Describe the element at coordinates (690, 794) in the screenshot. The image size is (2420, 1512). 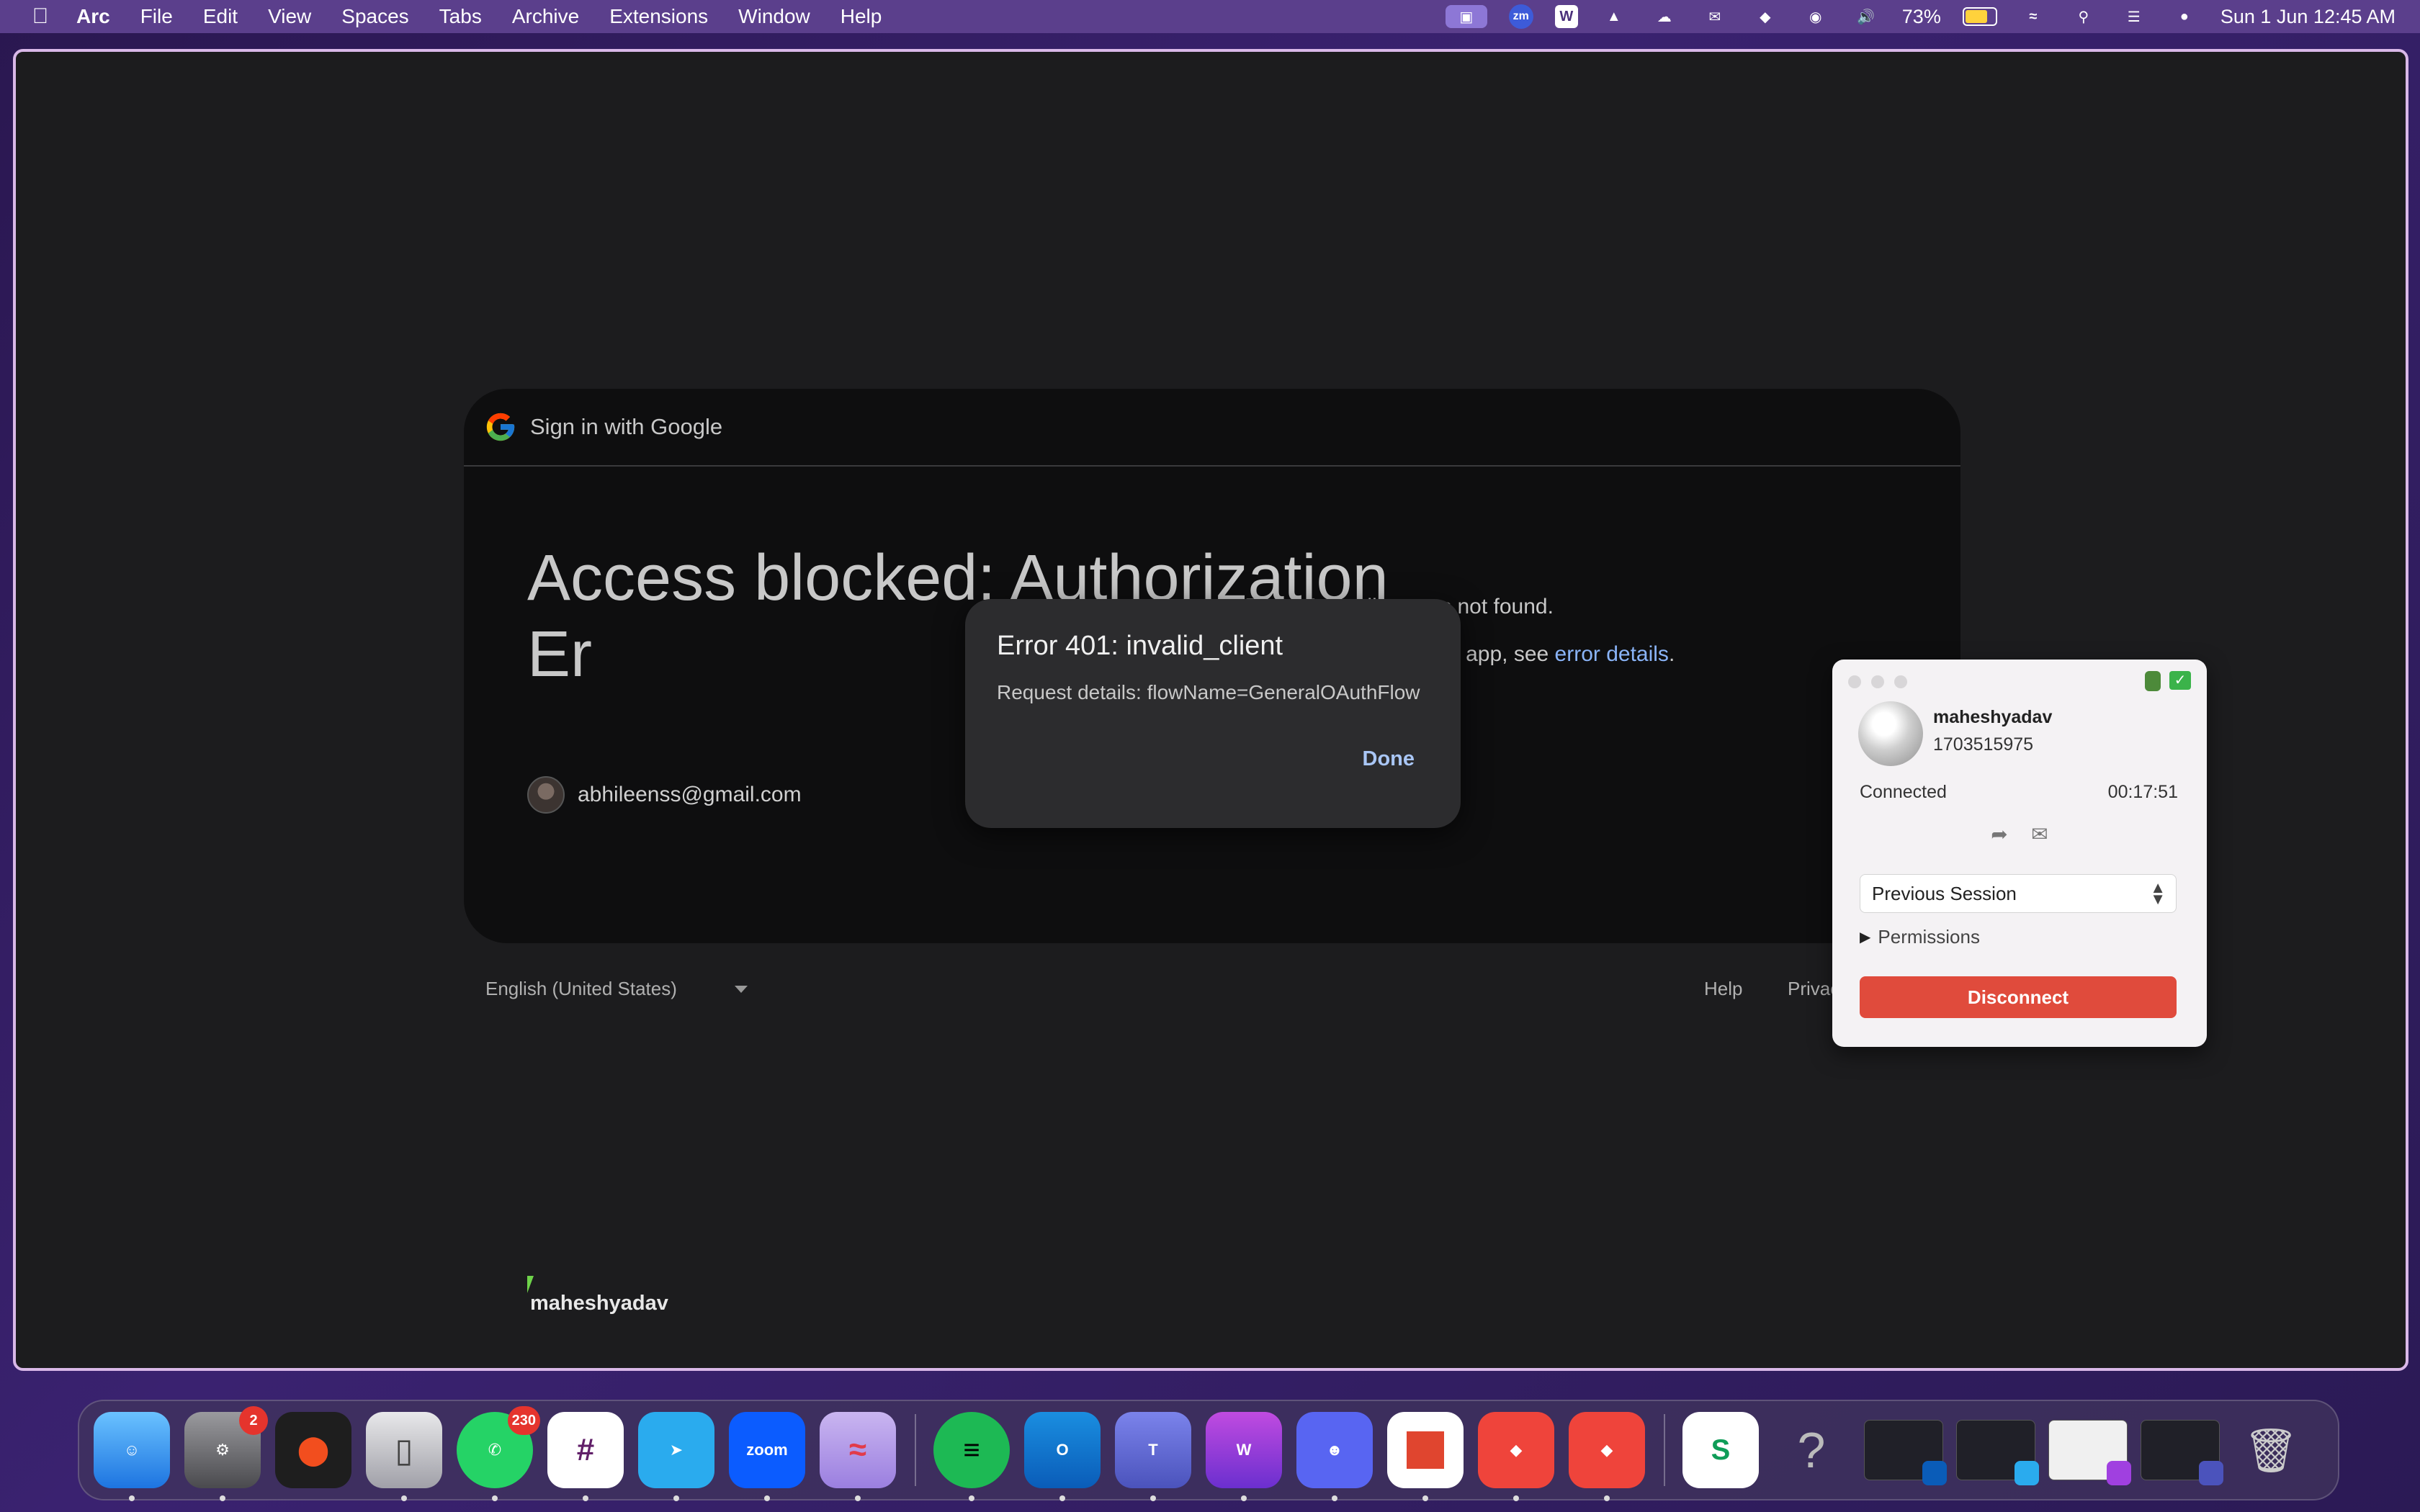
I see `account-email: abhileenss@gmail.com` at that location.